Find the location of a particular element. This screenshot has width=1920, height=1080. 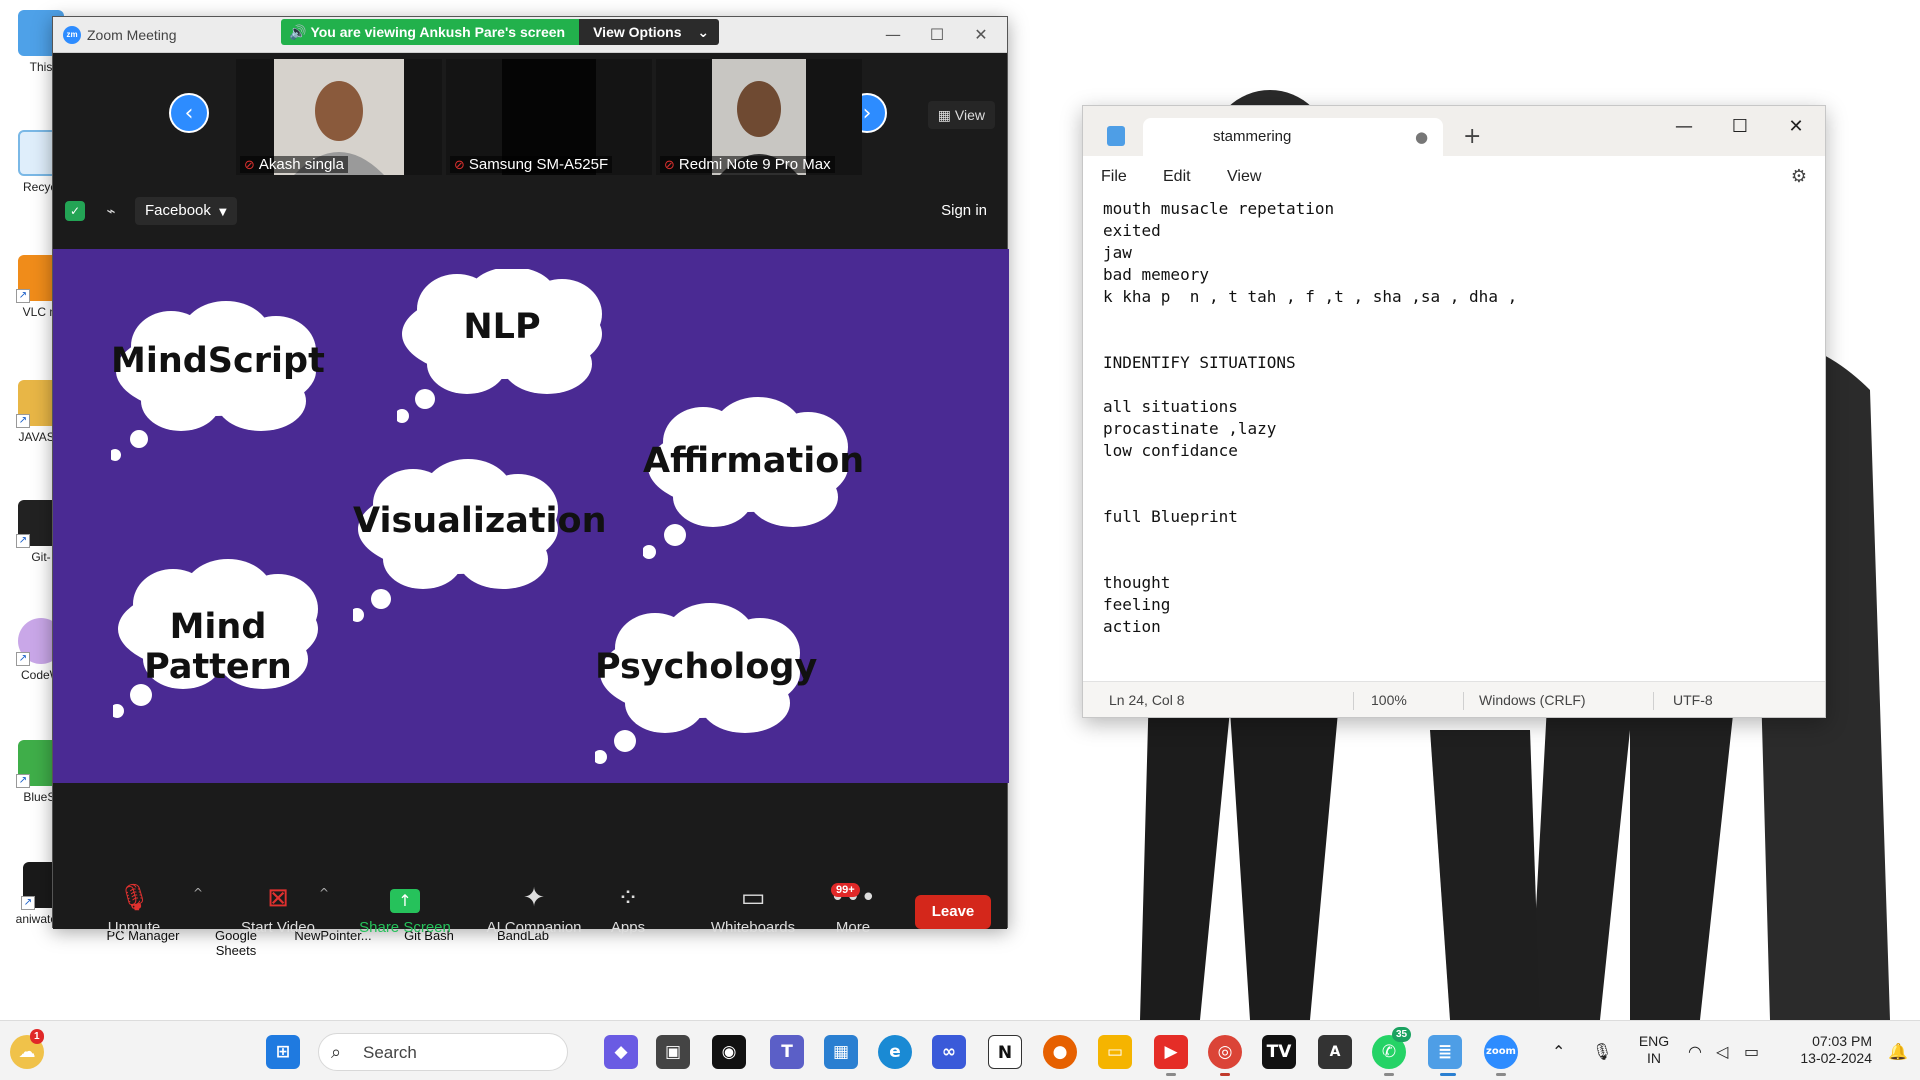

youtube-icon: ▶ is located at coordinates (1171, 1052).